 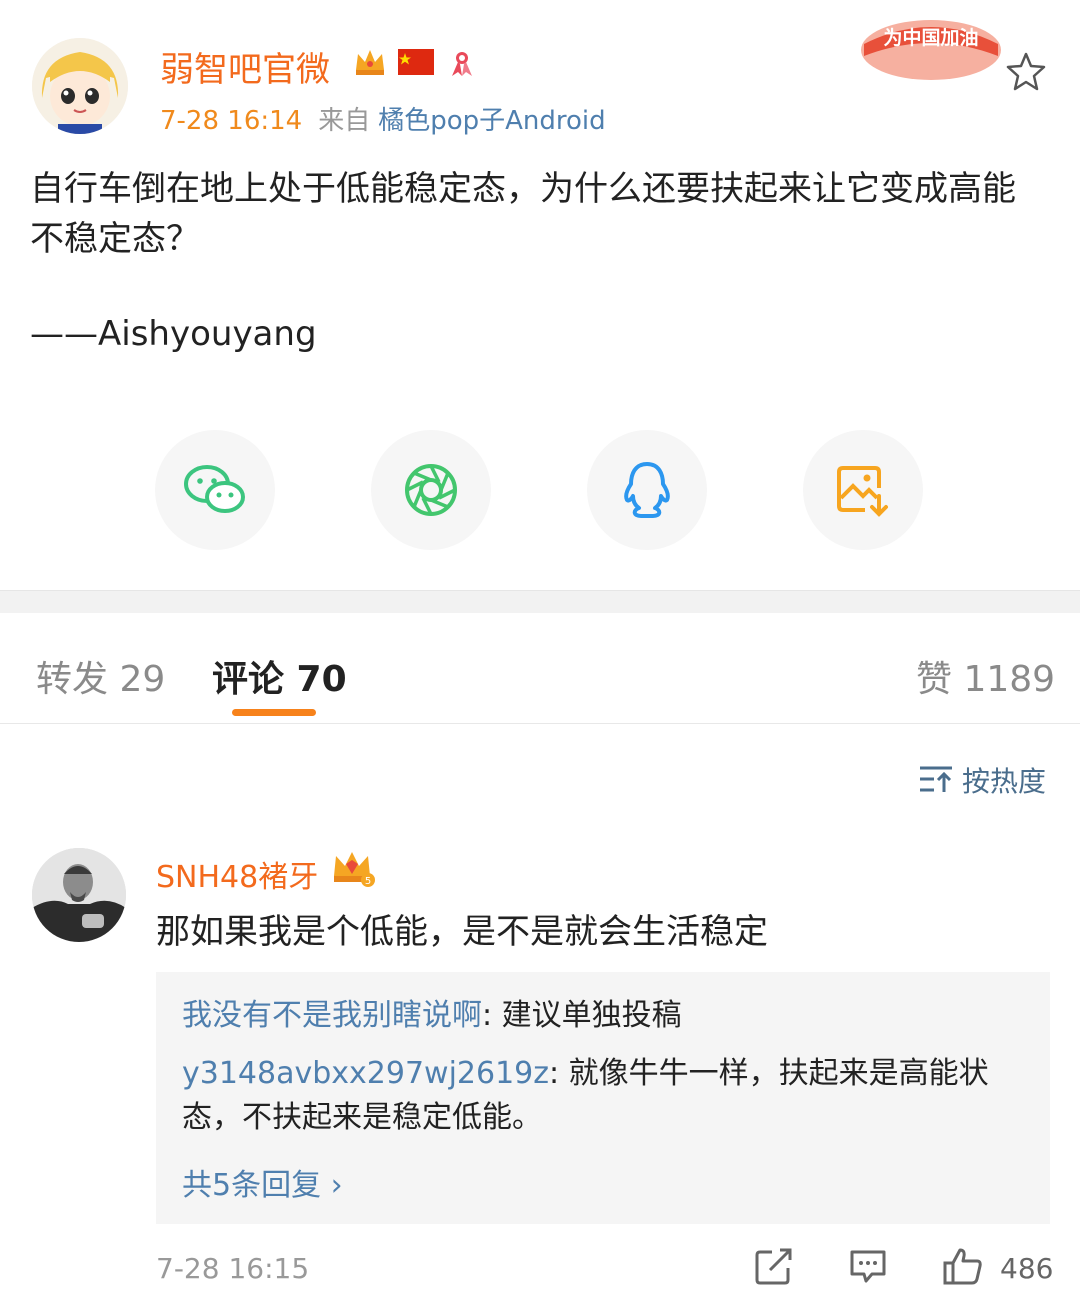 I want to click on wechat-icon, so click(x=214, y=489).